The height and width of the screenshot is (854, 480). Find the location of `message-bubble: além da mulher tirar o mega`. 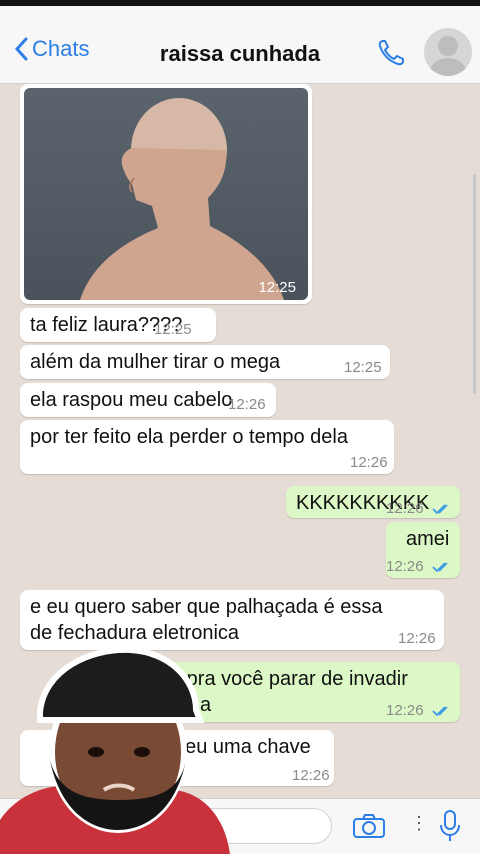

message-bubble: além da mulher tirar o mega is located at coordinates (205, 362).